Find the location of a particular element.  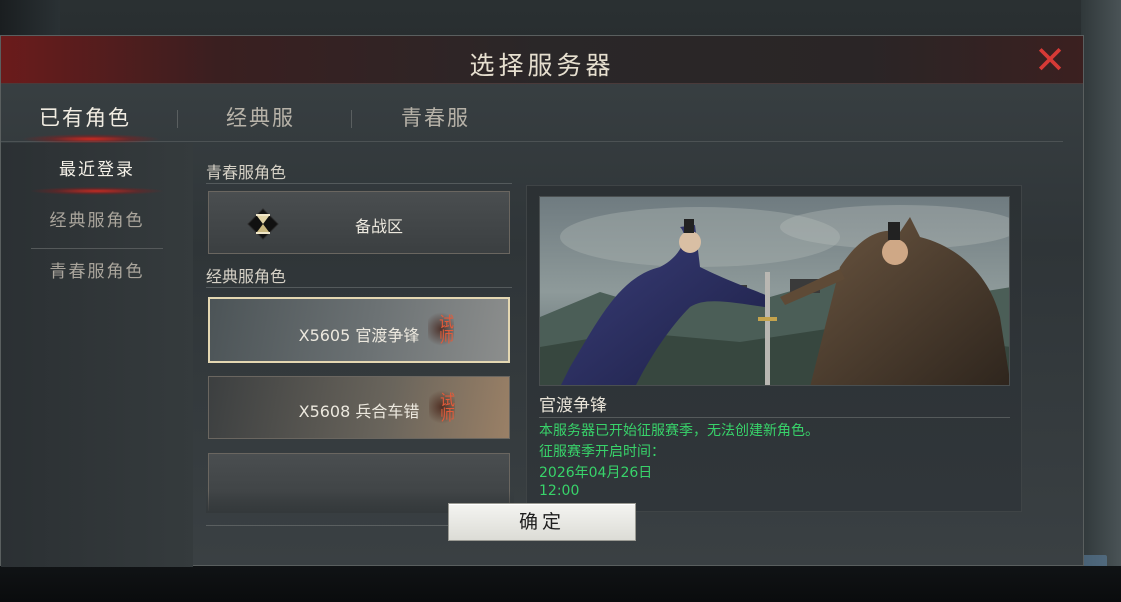

server-card-prep-zone: 备战区 is located at coordinates (359, 222).